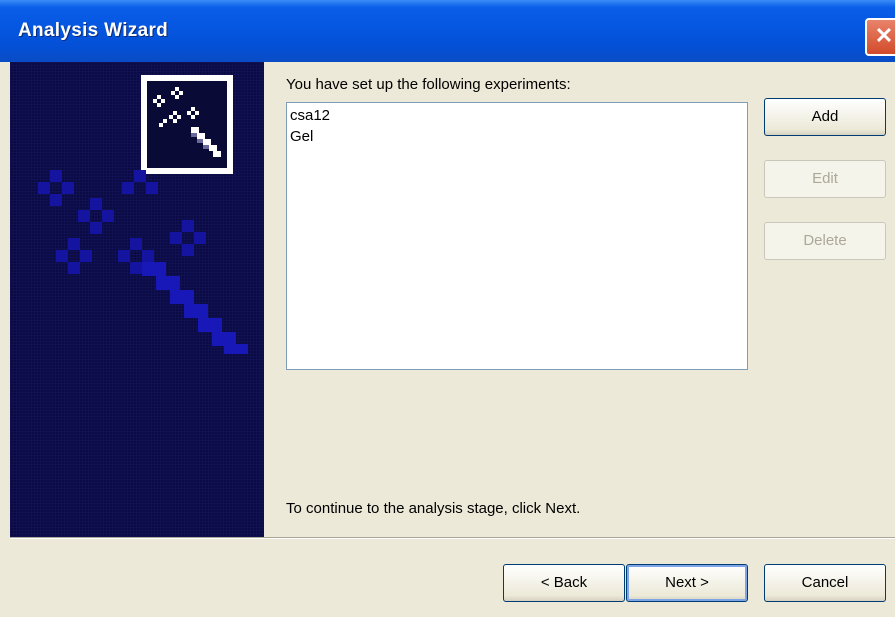  What do you see at coordinates (5, 339) in the screenshot?
I see `window-border` at bounding box center [5, 339].